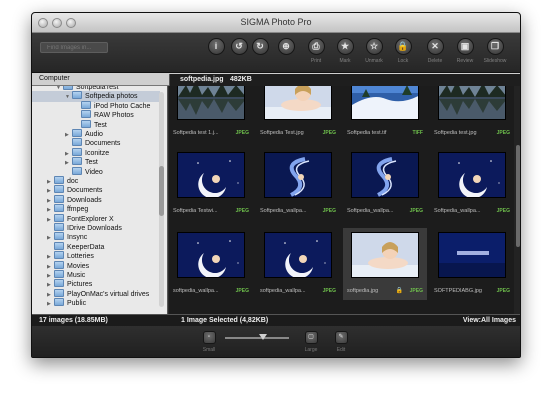 The image size is (552, 400). Describe the element at coordinates (403, 51) in the screenshot. I see `lock-button: 🔒 Lock` at that location.